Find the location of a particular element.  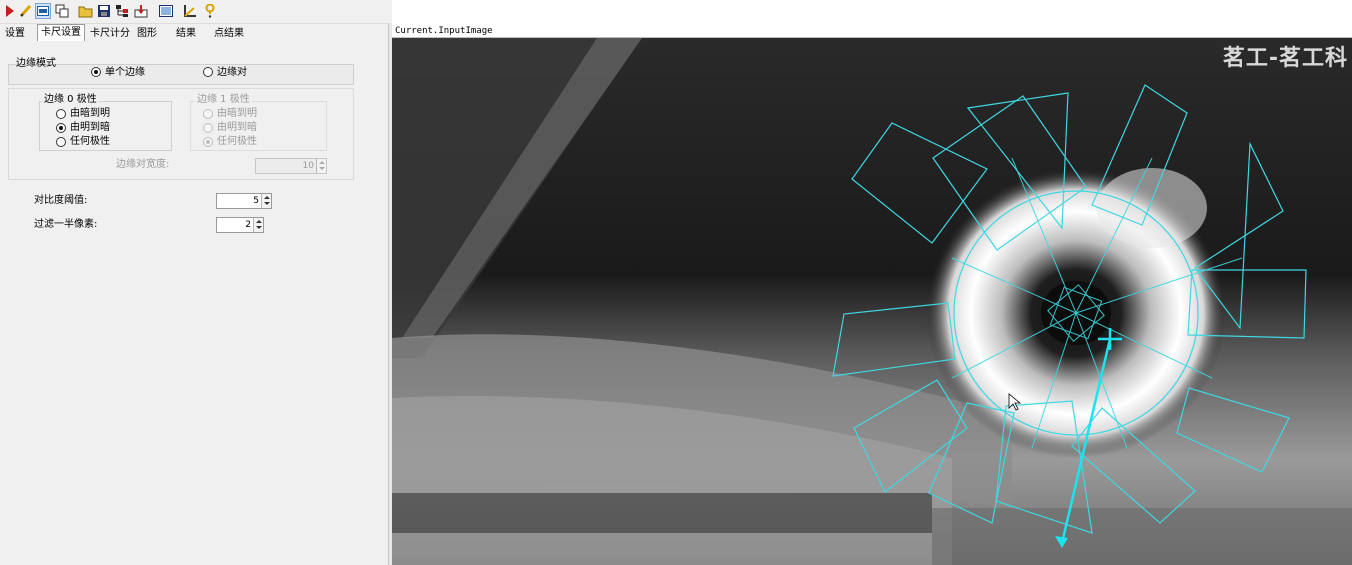

tab-caliper-scoring: 卡尺计分 is located at coordinates (110, 33).